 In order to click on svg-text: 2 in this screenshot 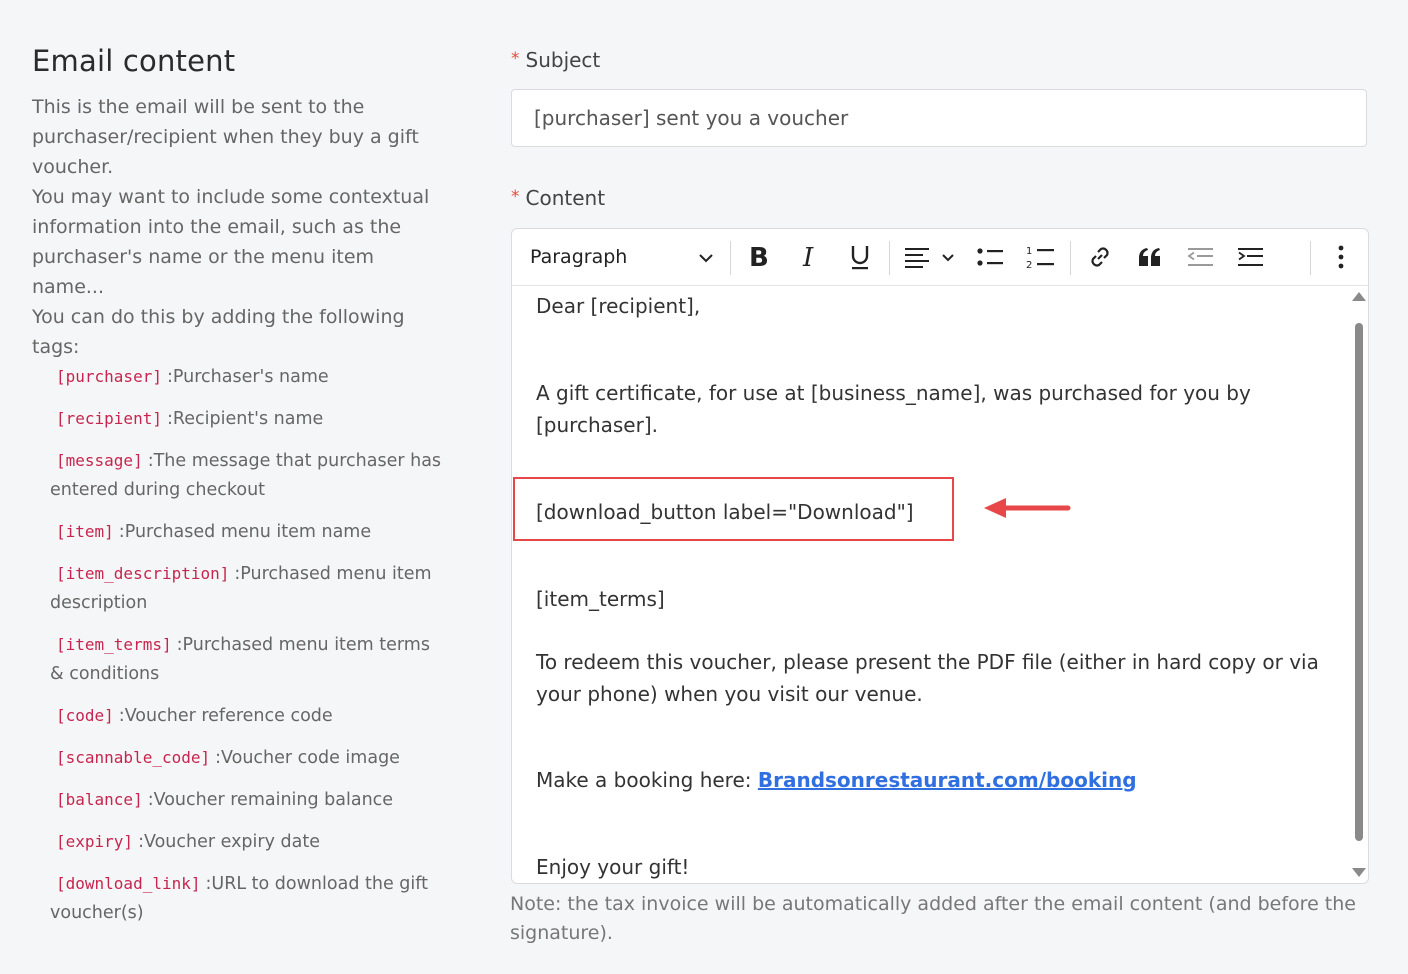, I will do `click(1029, 265)`.